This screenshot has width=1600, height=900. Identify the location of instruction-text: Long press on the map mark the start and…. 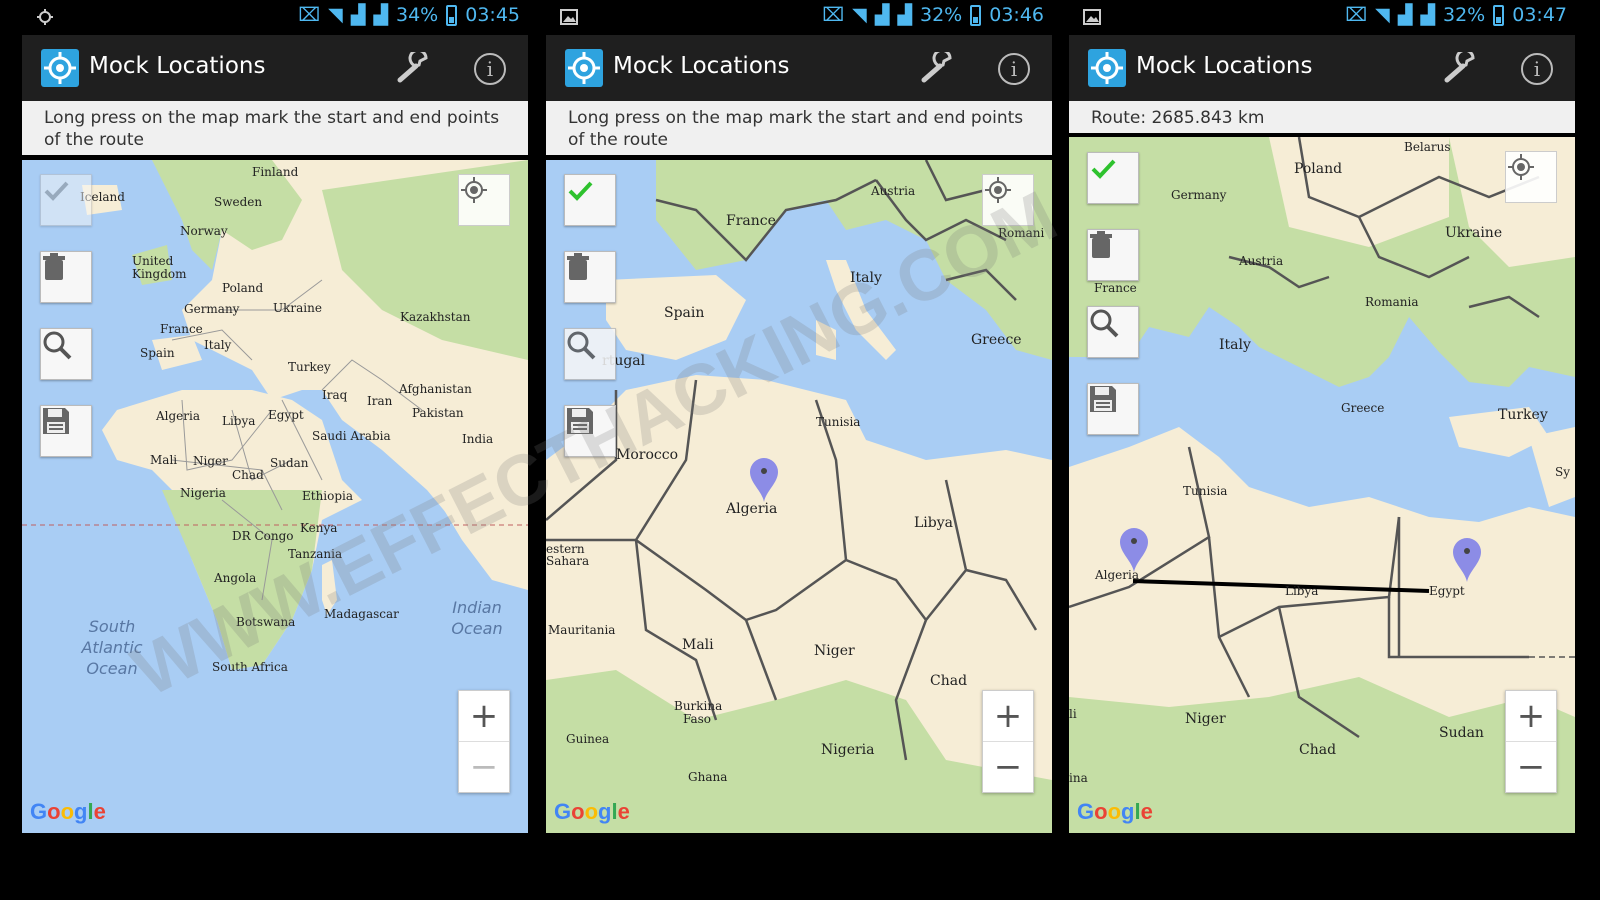
(275, 128).